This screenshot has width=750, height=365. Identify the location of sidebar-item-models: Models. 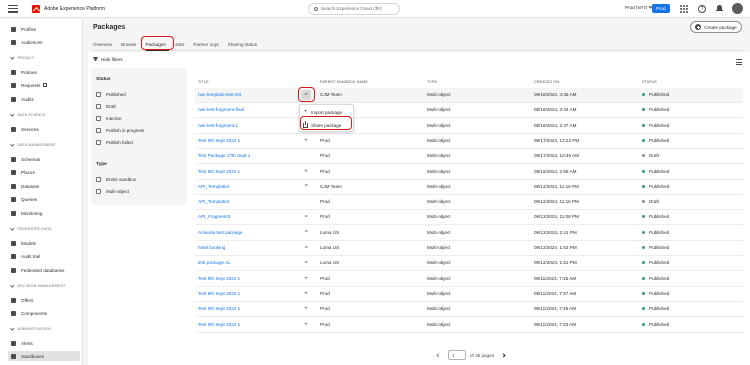
(46, 243).